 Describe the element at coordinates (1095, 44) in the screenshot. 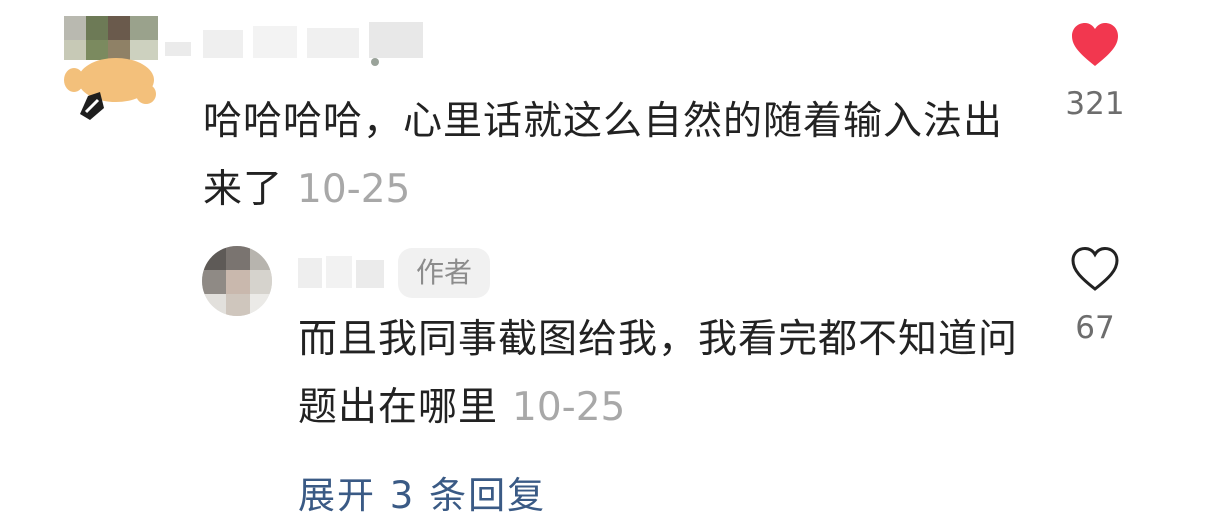

I see `heart-filled-icon` at that location.